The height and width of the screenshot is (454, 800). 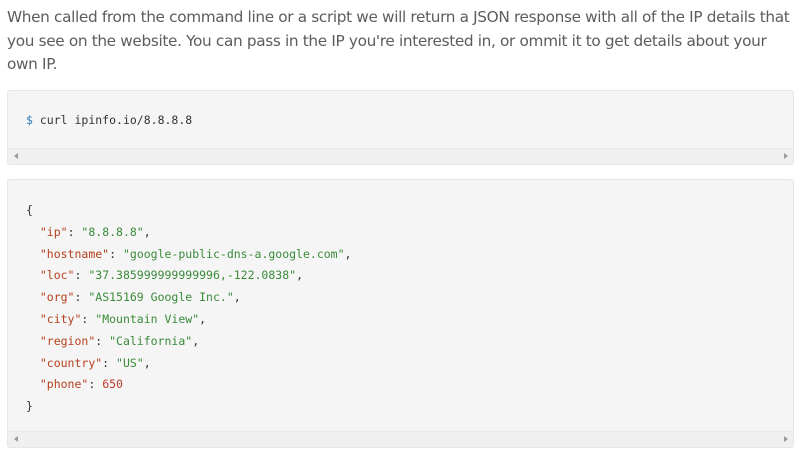 What do you see at coordinates (57, 297) in the screenshot?
I see `json-key: "org"` at bounding box center [57, 297].